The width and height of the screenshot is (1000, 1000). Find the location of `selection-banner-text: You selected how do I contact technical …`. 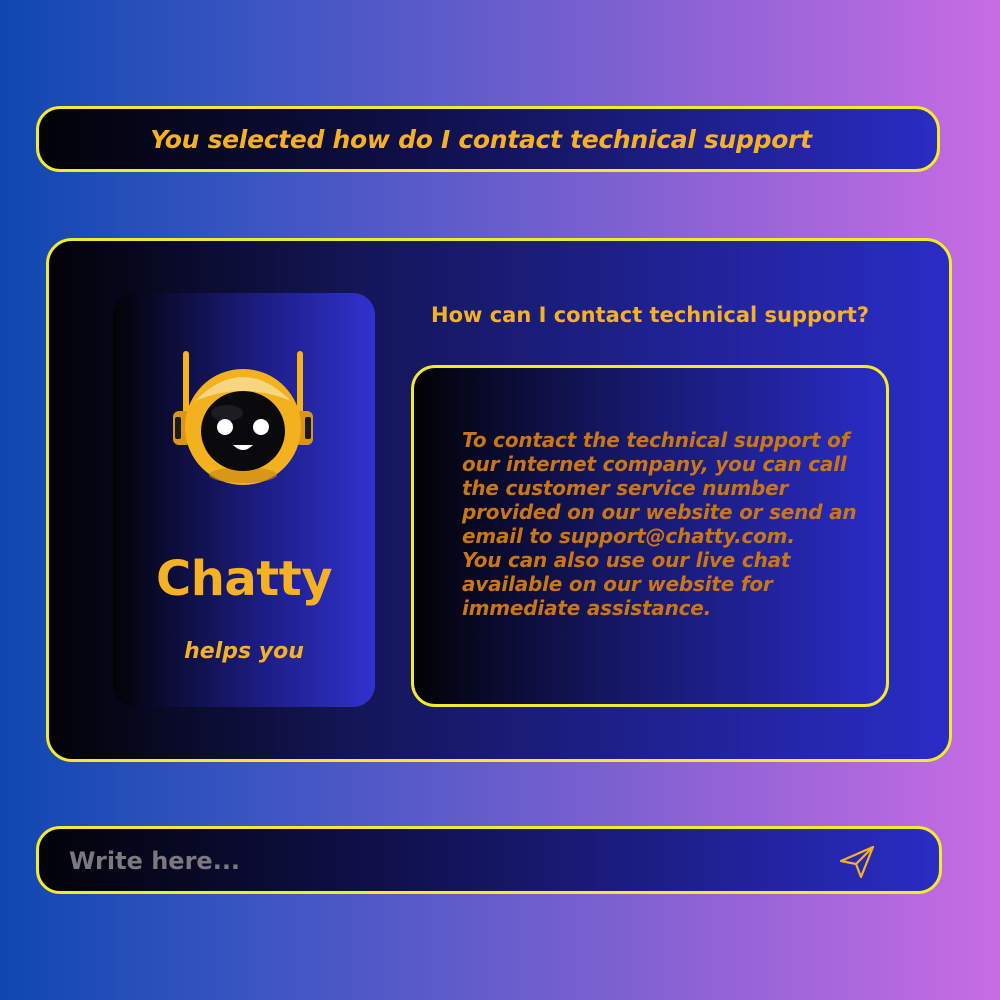

selection-banner-text: You selected how do I contact technical … is located at coordinates (481, 139).